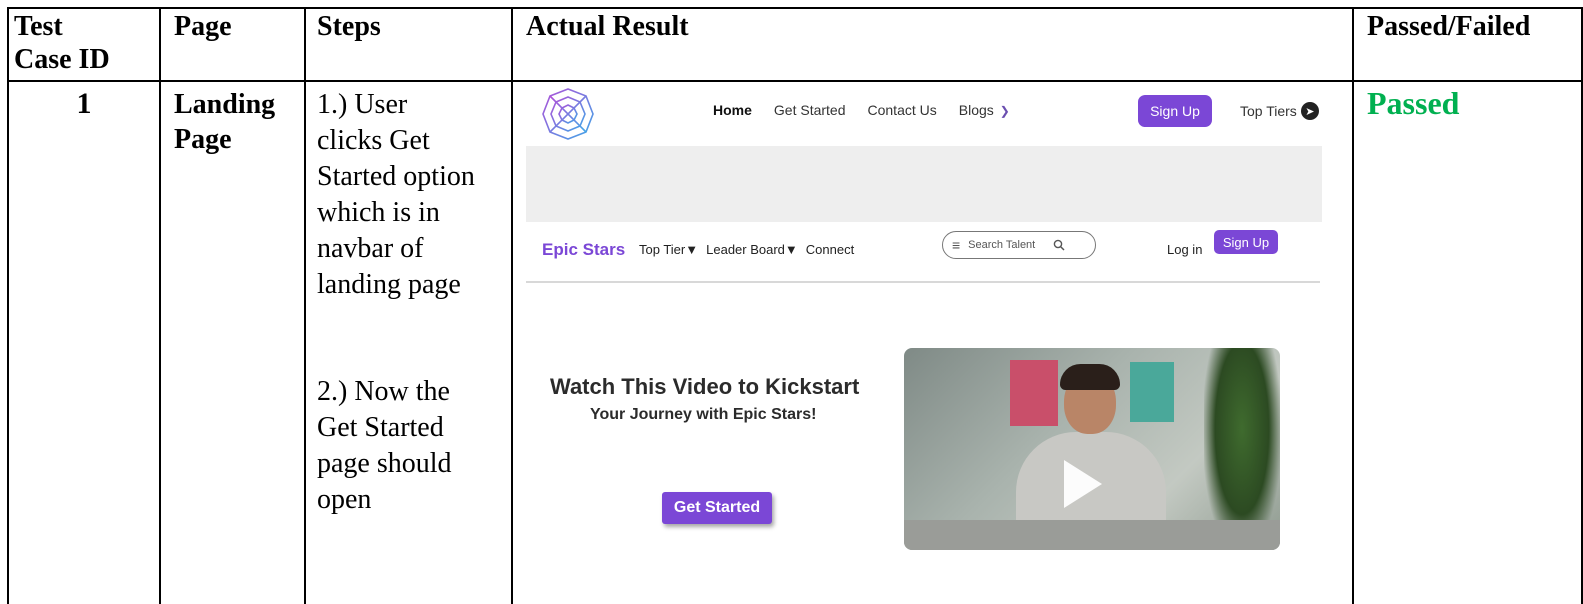  Describe the element at coordinates (1002, 245) in the screenshot. I see `search-placeholder: Search Talent` at that location.